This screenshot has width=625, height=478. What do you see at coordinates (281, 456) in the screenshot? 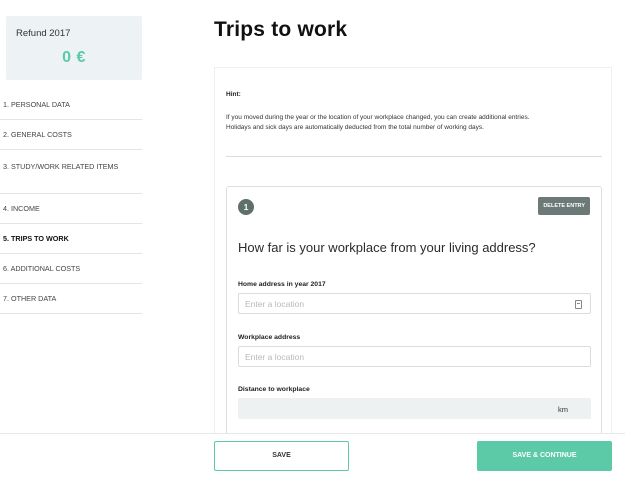
I see `save-button: SAVE` at bounding box center [281, 456].